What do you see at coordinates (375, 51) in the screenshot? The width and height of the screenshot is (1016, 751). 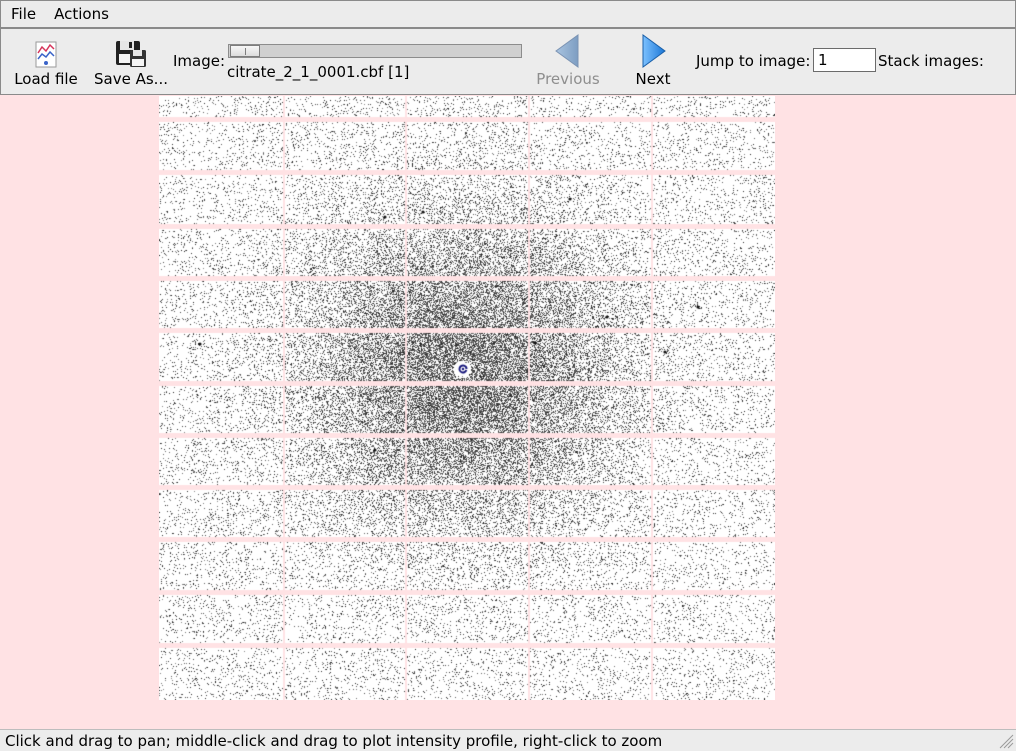 I see `image-slider` at bounding box center [375, 51].